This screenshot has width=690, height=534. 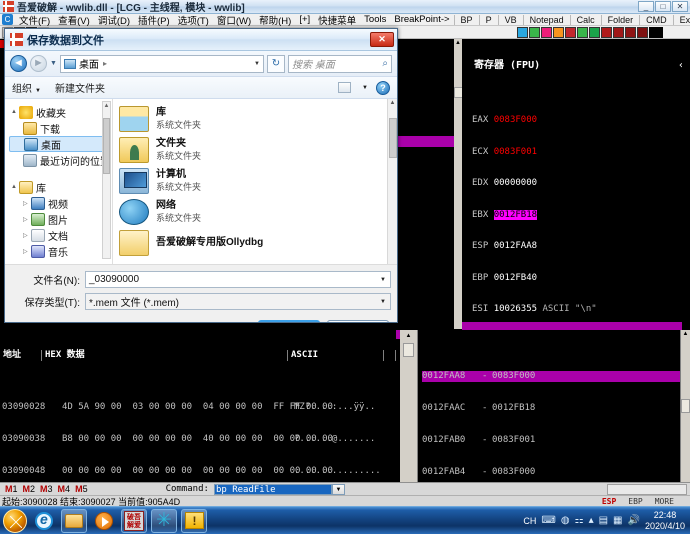 I want to click on patch-icon, so click(x=642, y=32).